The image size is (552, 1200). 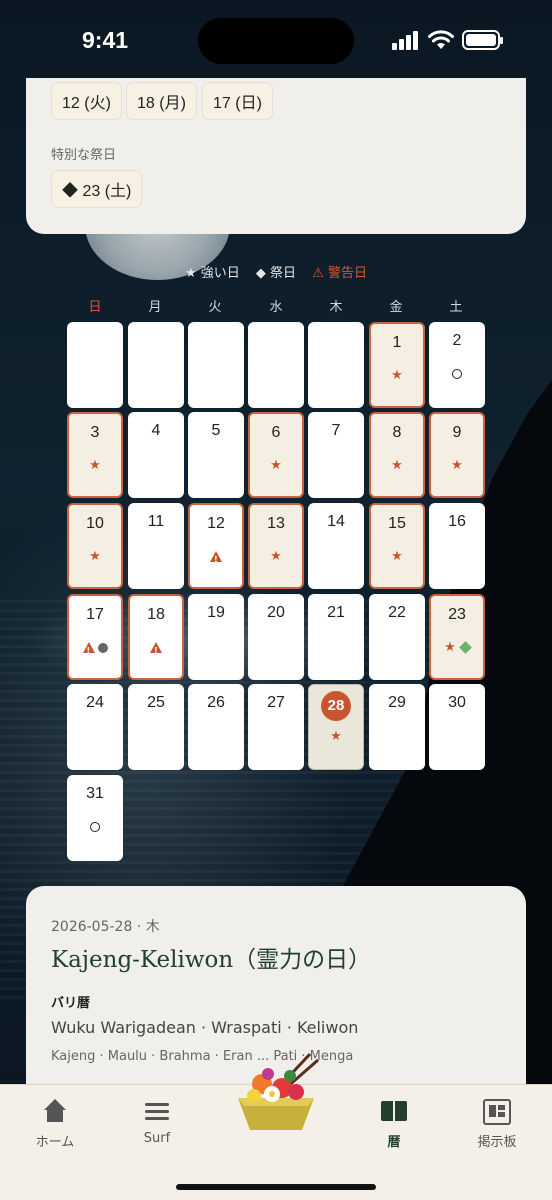 I want to click on day-number: 20, so click(x=276, y=612).